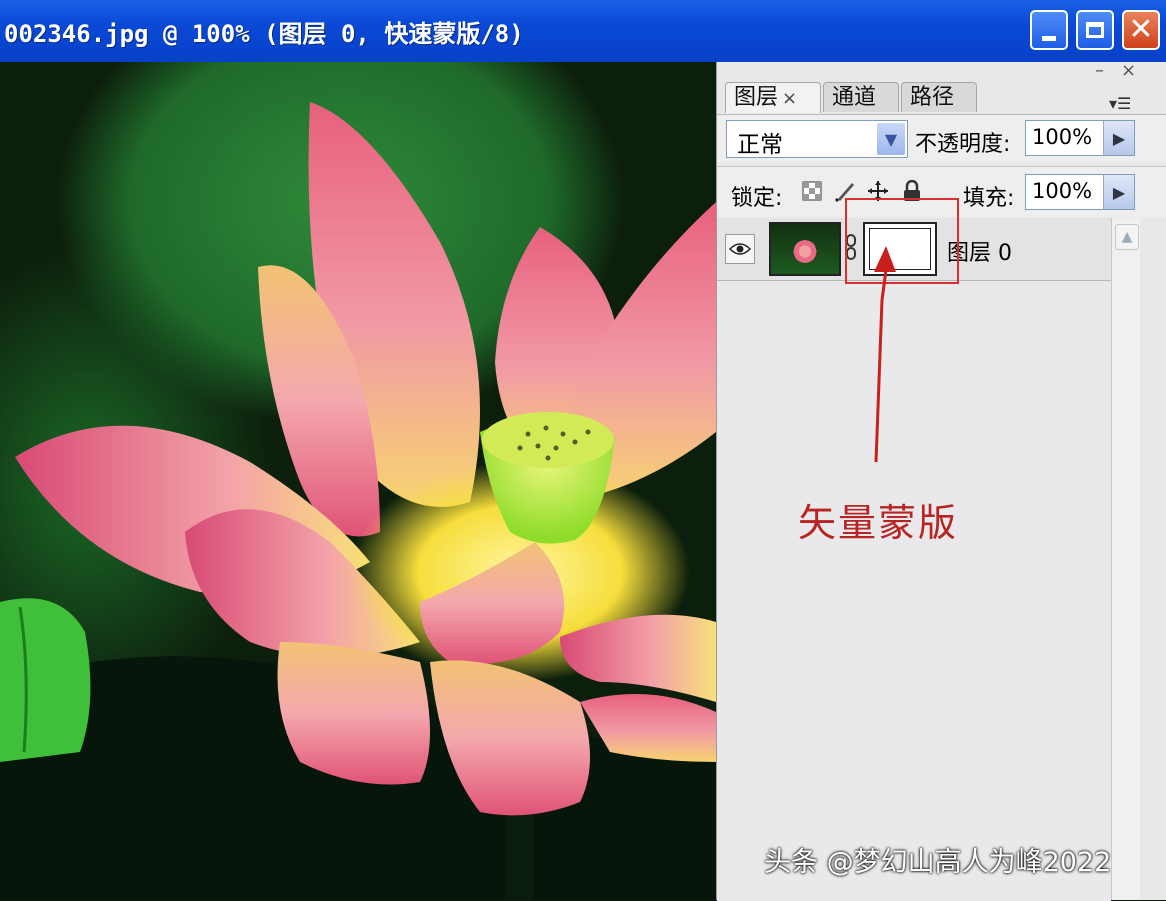 The height and width of the screenshot is (901, 1166). What do you see at coordinates (878, 523) in the screenshot?
I see `annotation-label: 矢量蒙版` at bounding box center [878, 523].